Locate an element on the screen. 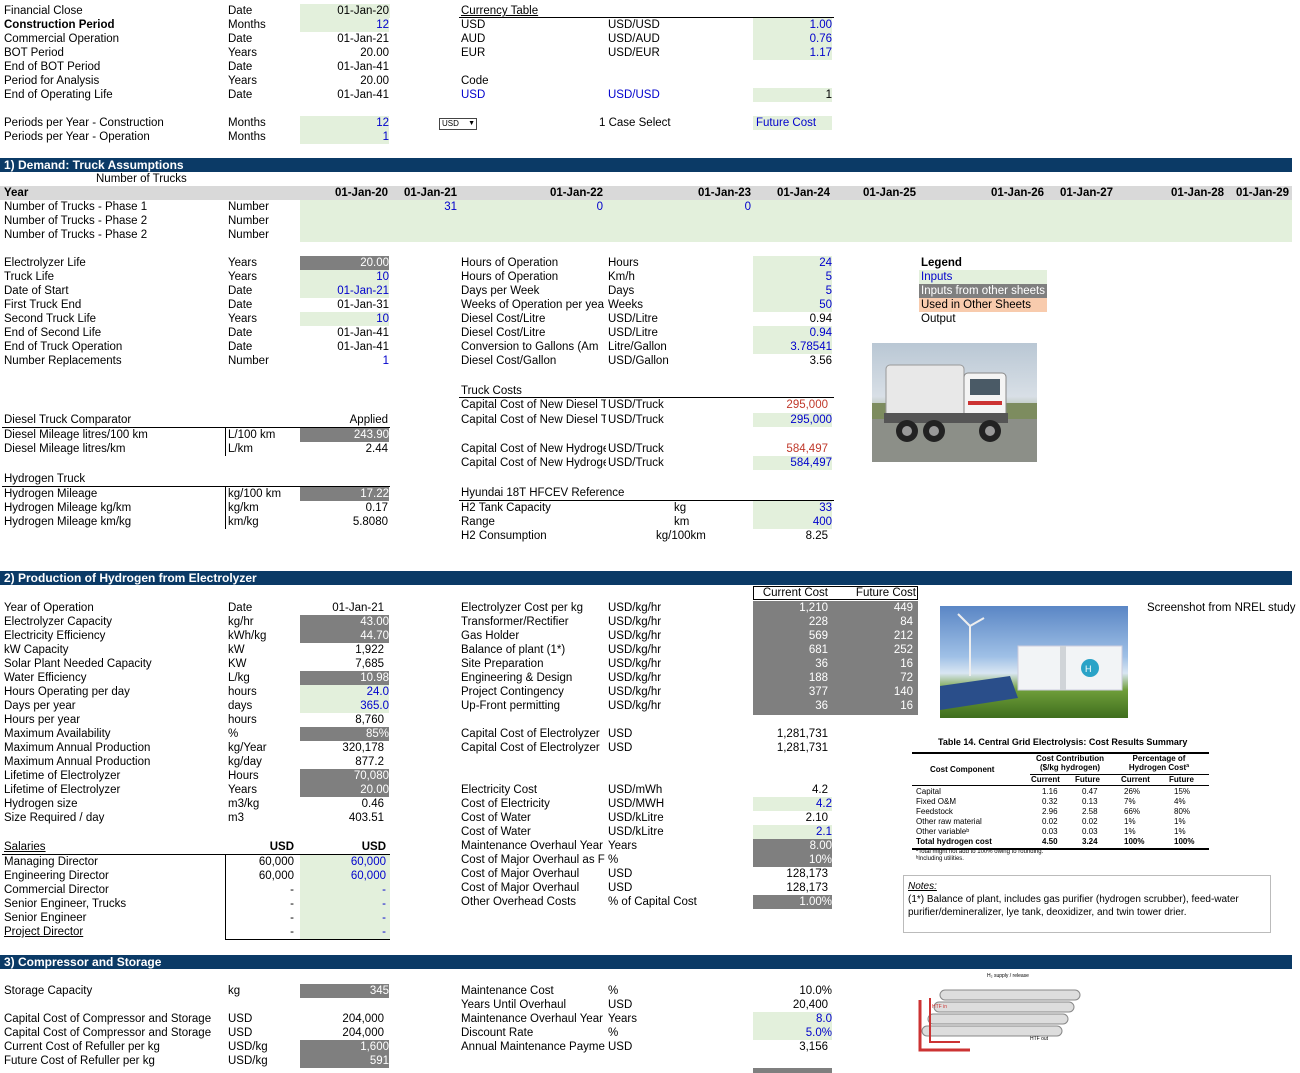 Image resolution: width=1300 pixels, height=1073 pixels. input-second-truck-life: 10 is located at coordinates (344, 319).